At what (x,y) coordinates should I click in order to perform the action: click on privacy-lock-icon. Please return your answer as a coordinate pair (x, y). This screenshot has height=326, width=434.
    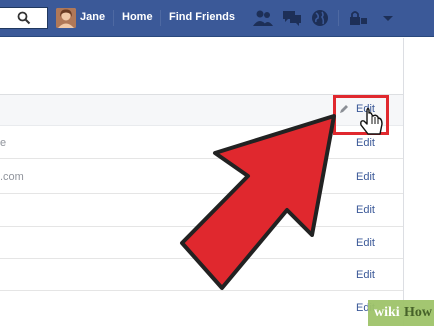
    Looking at the image, I should click on (358, 18).